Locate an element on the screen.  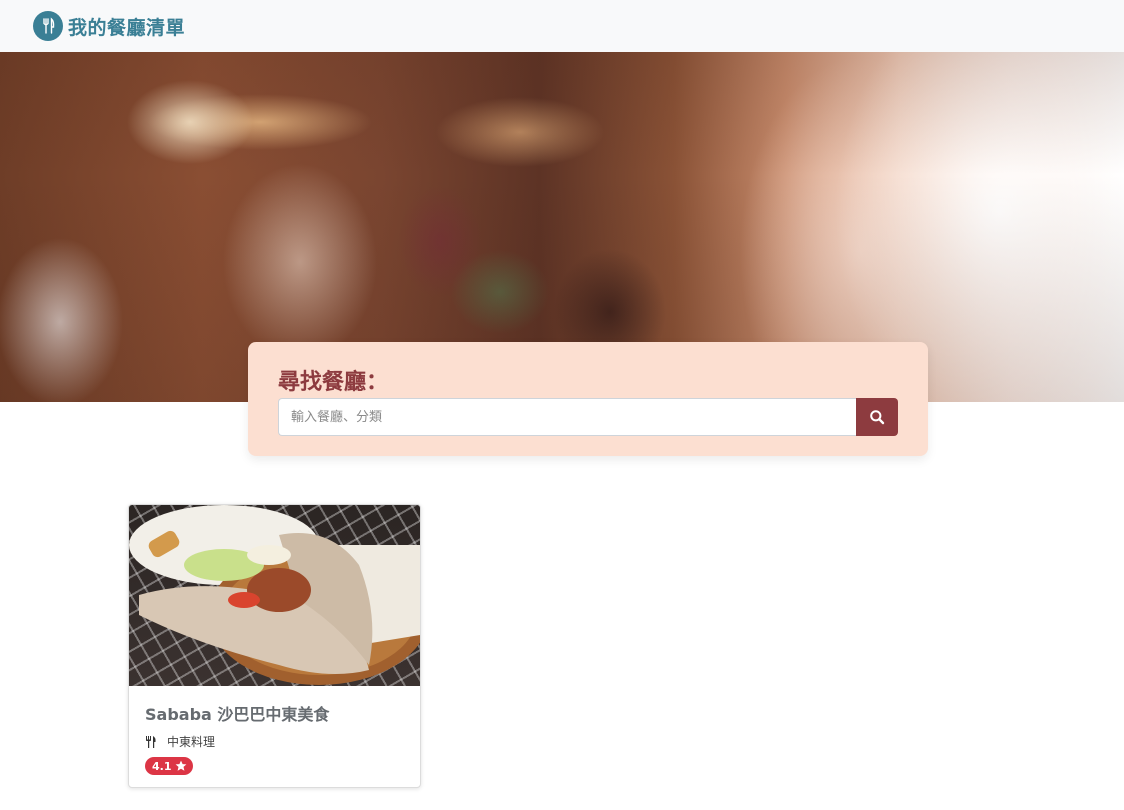
search-button is located at coordinates (877, 417).